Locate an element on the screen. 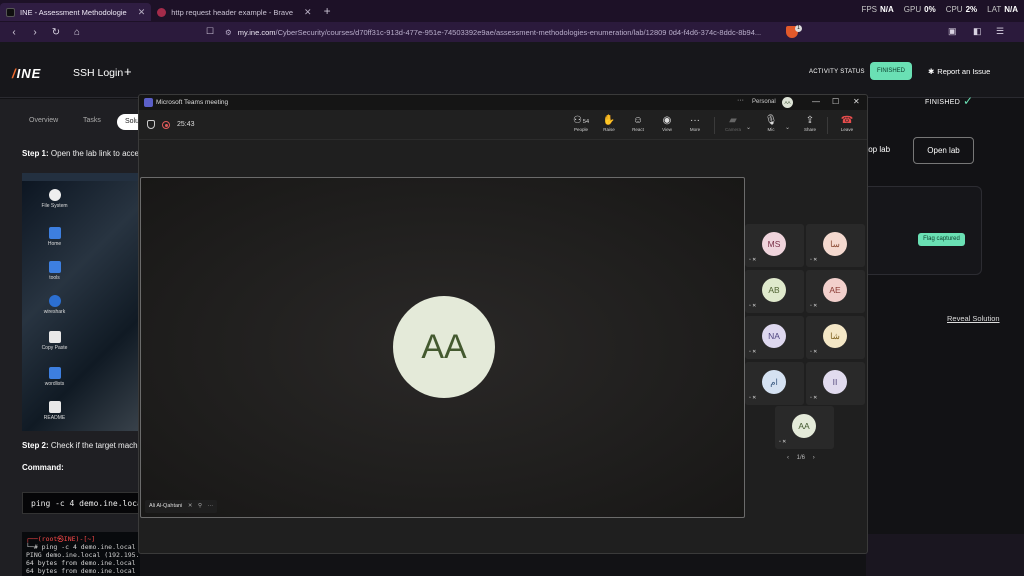 Image resolution: width=1024 pixels, height=576 pixels. camera-button: ▰ Camera is located at coordinates (733, 123).